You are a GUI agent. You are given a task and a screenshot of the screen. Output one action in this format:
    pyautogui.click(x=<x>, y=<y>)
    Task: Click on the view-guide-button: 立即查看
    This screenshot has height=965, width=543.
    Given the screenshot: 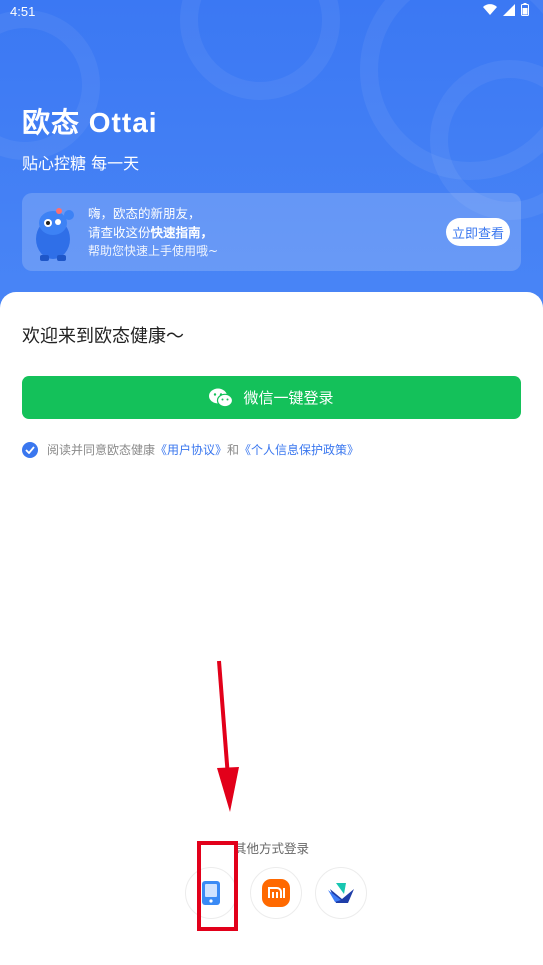 What is the action you would take?
    pyautogui.click(x=478, y=232)
    